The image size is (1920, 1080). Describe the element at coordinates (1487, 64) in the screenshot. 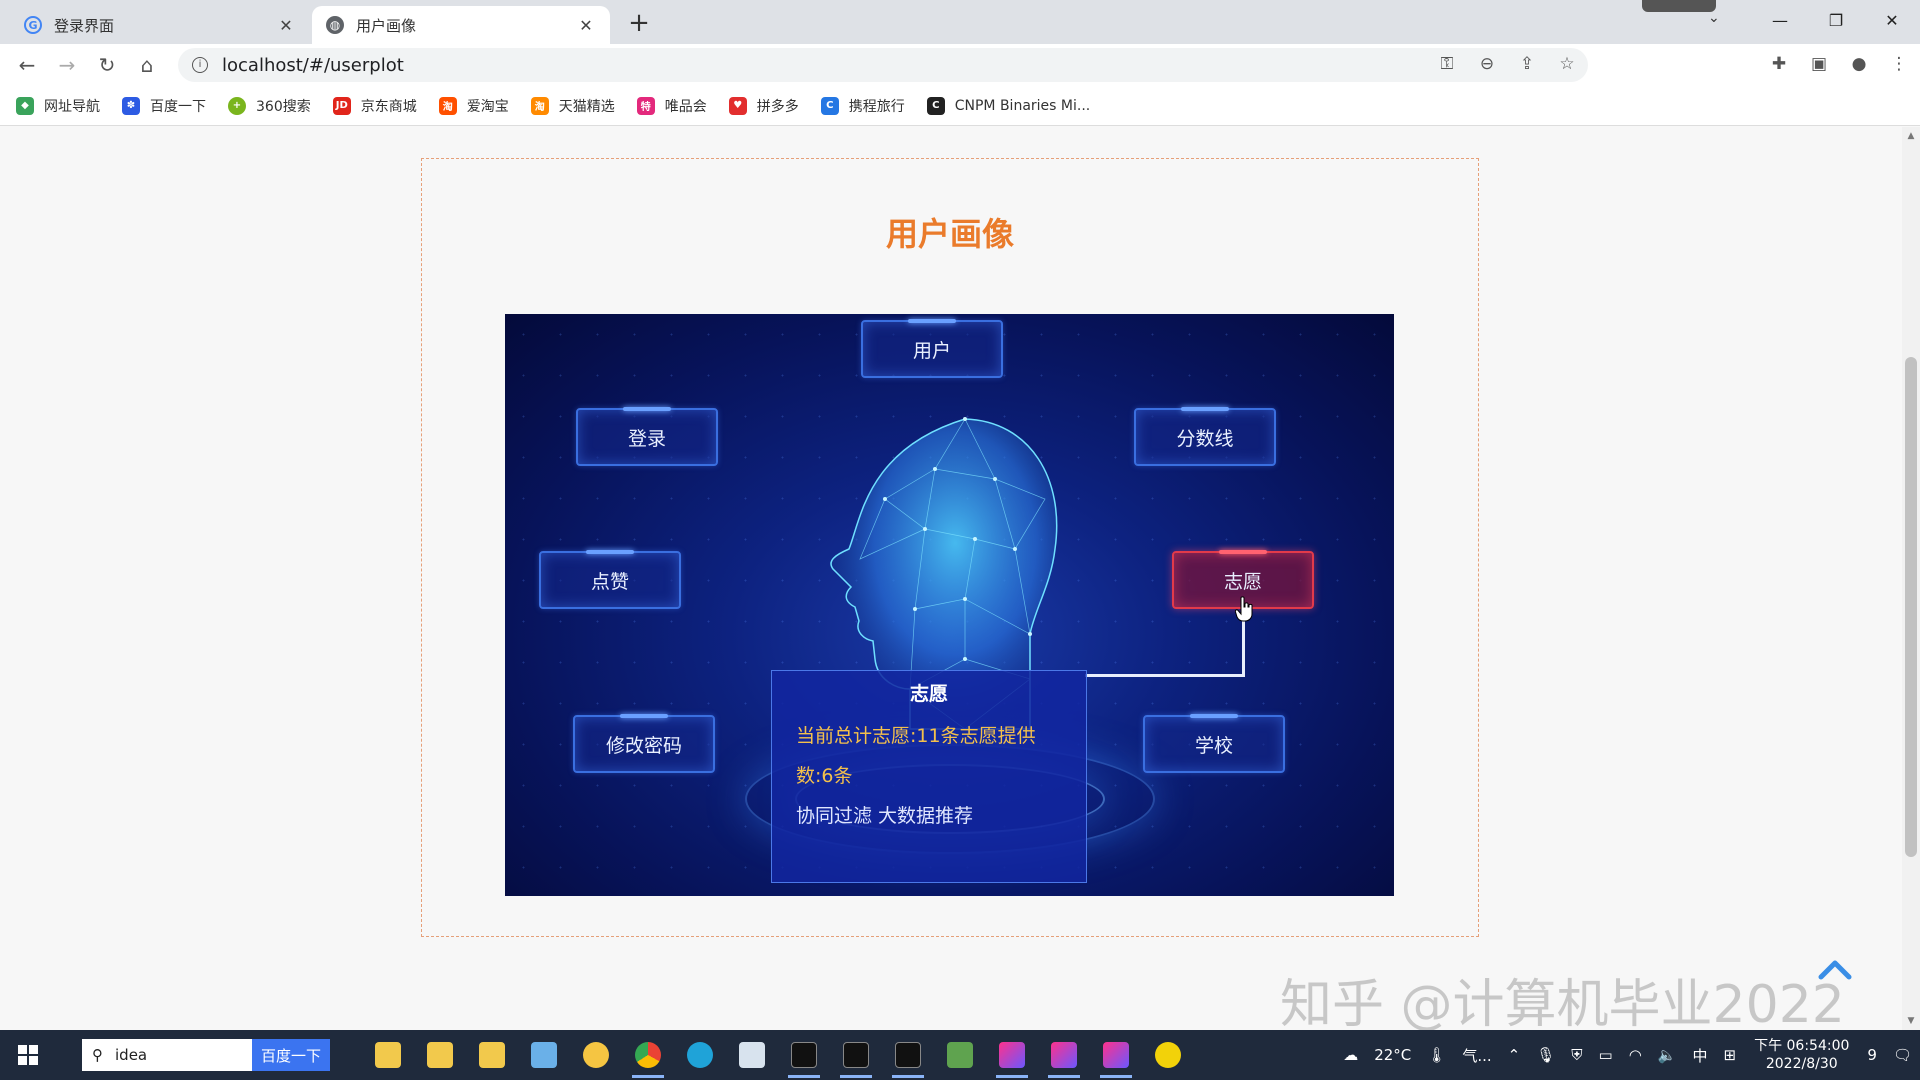

I see `zoom-icon: ⊖` at that location.